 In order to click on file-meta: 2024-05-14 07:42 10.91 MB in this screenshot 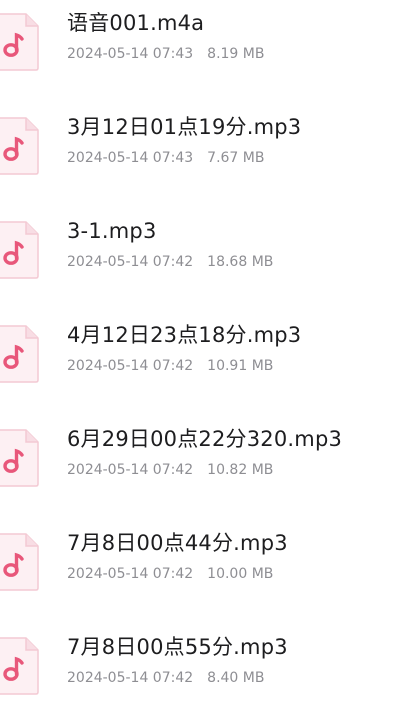, I will do `click(170, 366)`.